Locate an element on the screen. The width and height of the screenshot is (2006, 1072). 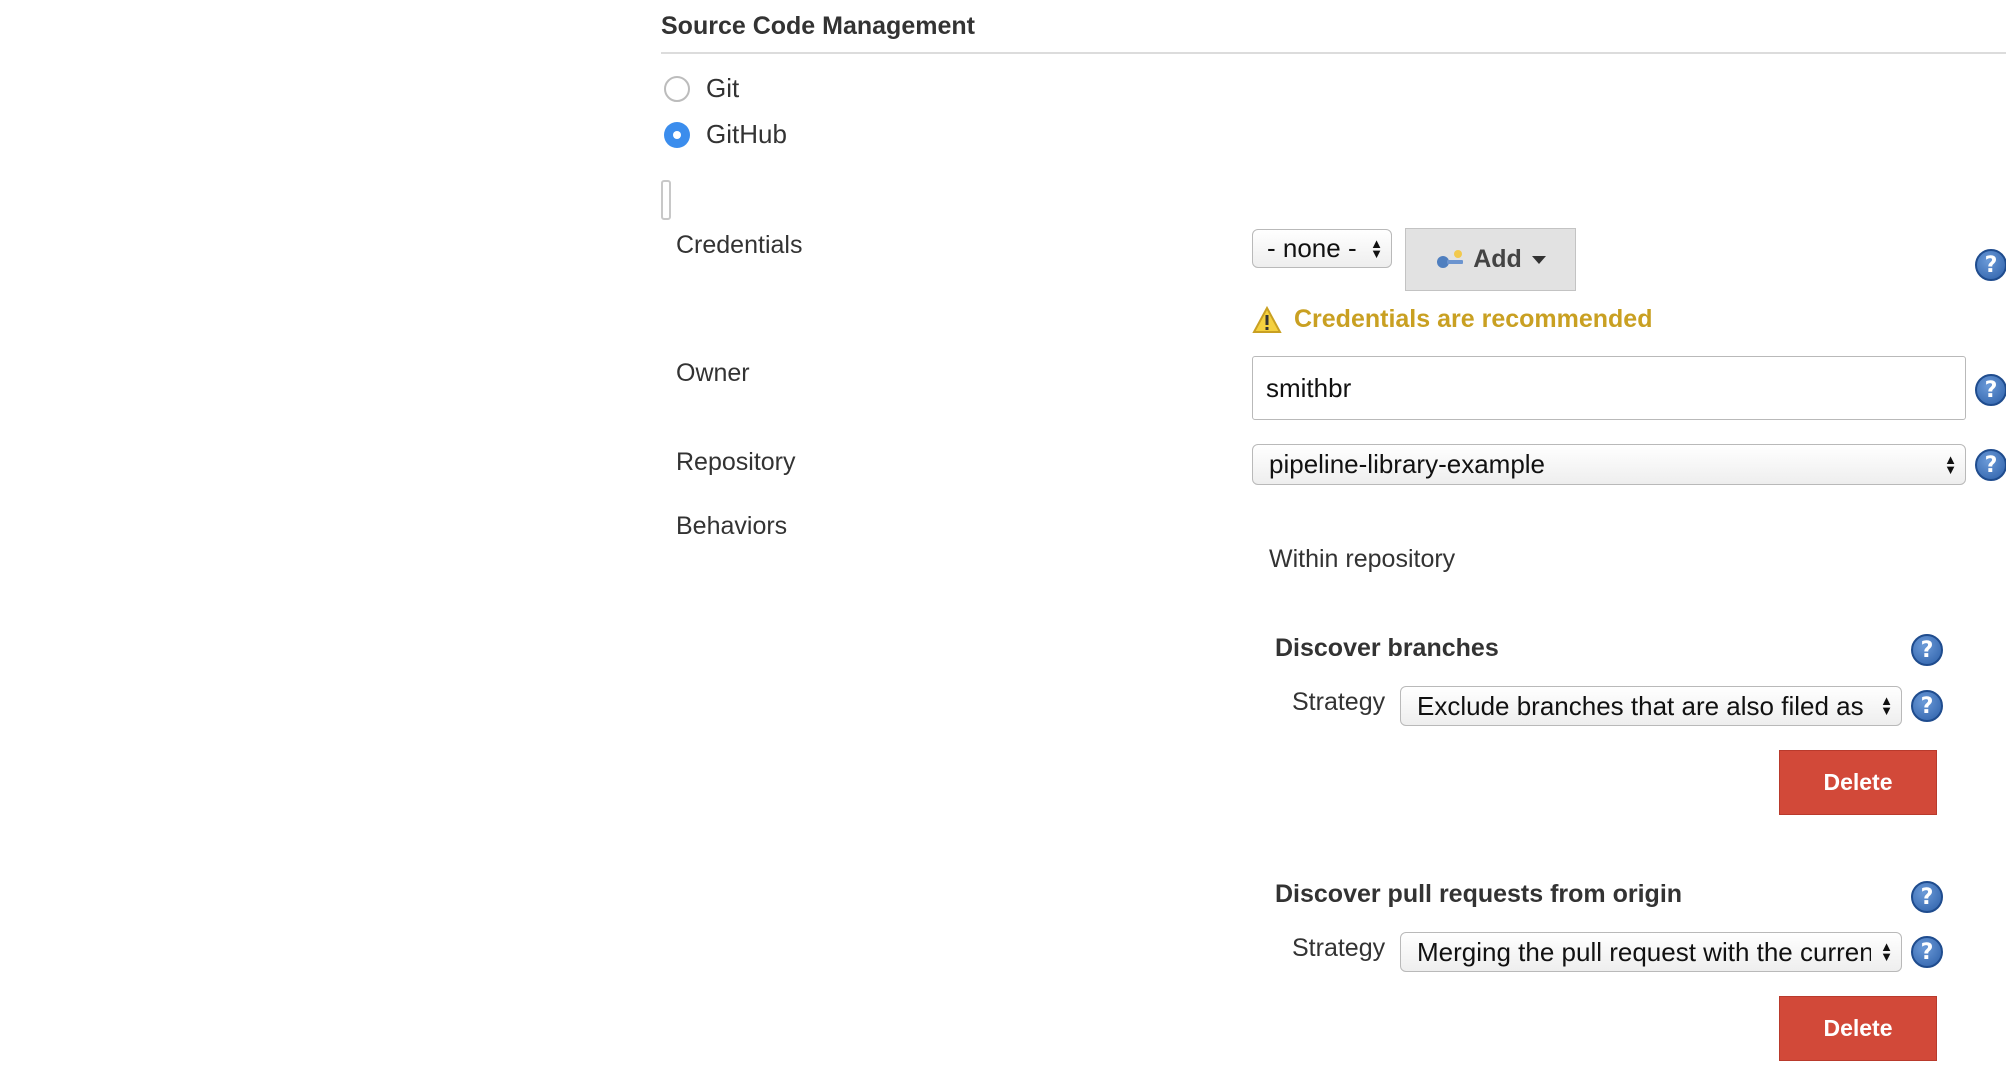
chevron-down-icon is located at coordinates (1538, 259).